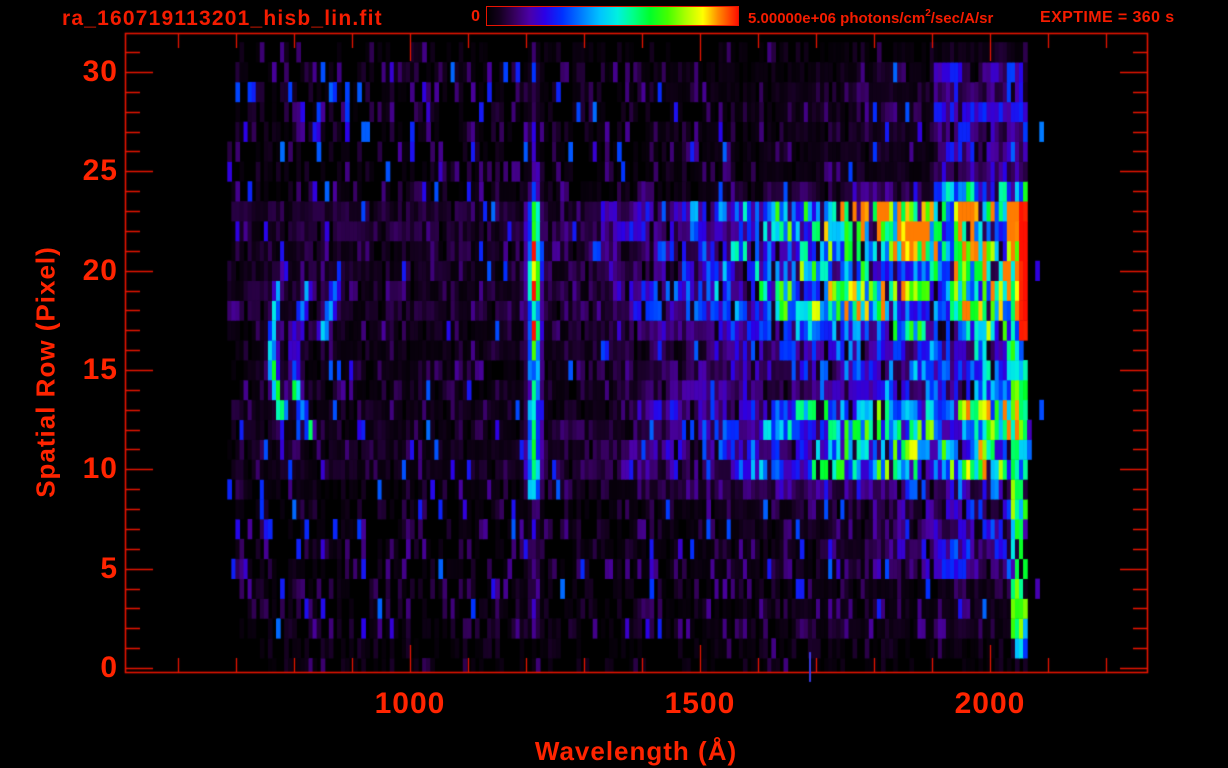 This screenshot has height=768, width=1228. Describe the element at coordinates (928, 13) in the screenshot. I see `colorbar-max-superscript: 2` at that location.